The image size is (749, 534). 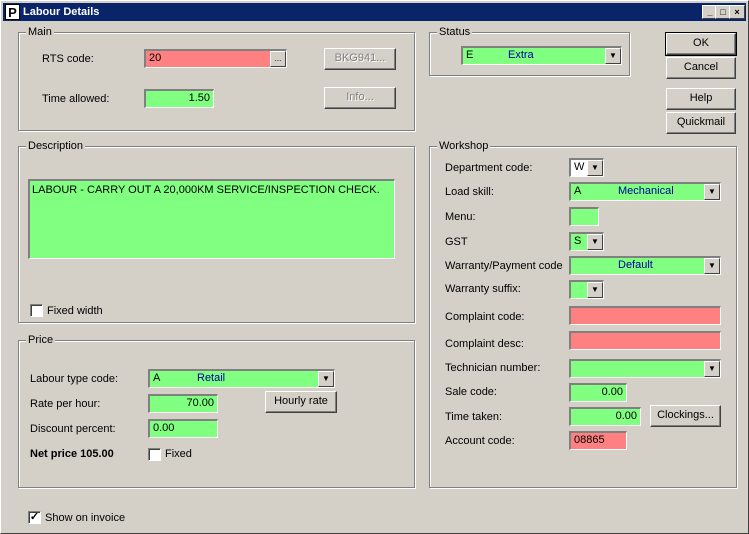 I want to click on ok-button: OK, so click(x=701, y=44).